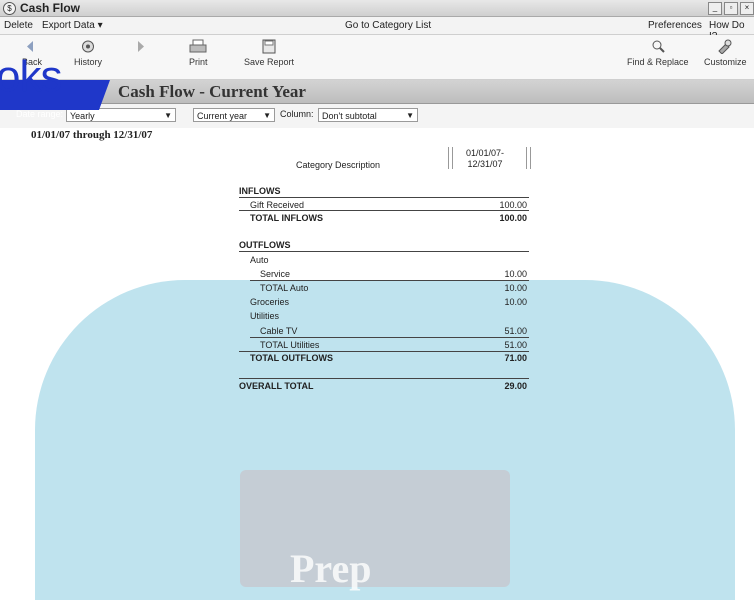  I want to click on amount-groceries: 10.00, so click(497, 302).